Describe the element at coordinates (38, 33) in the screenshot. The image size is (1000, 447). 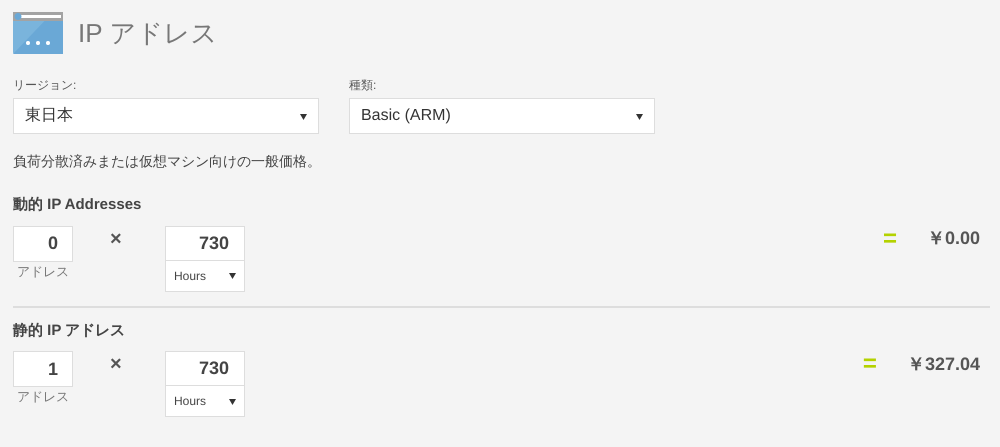
I see `browser-window-icon` at that location.